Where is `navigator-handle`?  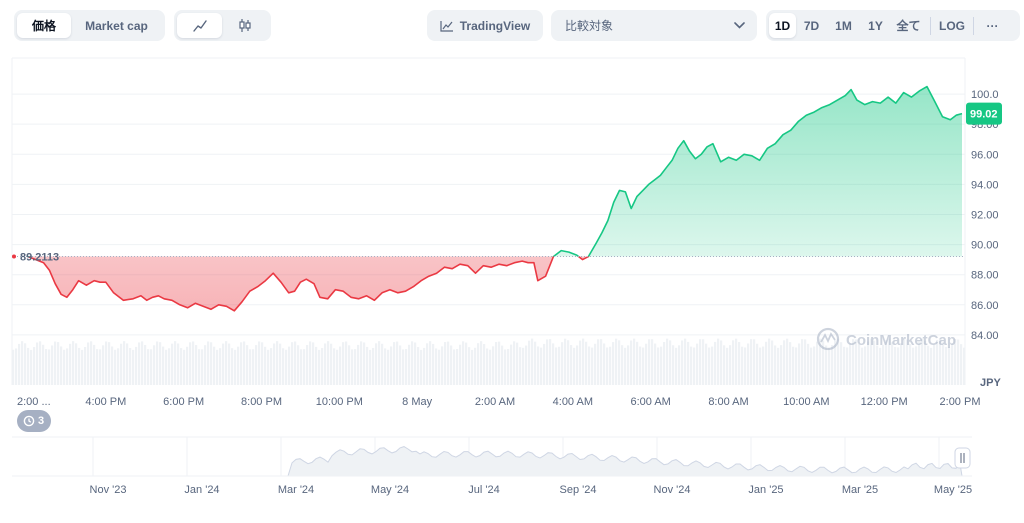
navigator-handle is located at coordinates (962, 458).